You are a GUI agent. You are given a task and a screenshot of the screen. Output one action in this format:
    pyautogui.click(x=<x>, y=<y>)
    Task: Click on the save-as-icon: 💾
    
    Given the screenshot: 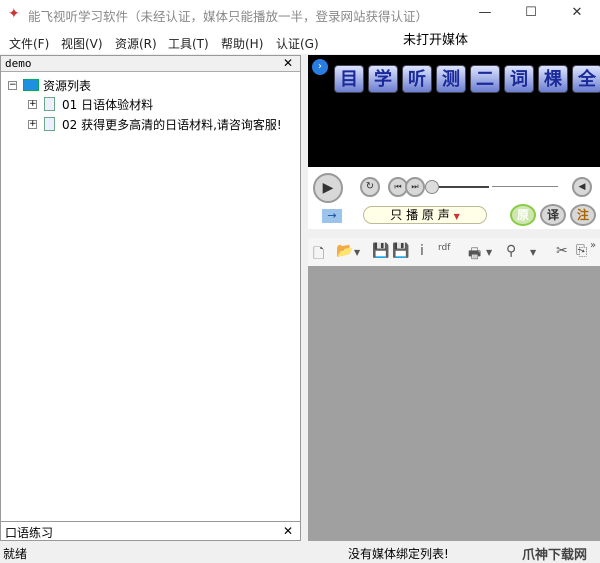 What is the action you would take?
    pyautogui.click(x=400, y=251)
    